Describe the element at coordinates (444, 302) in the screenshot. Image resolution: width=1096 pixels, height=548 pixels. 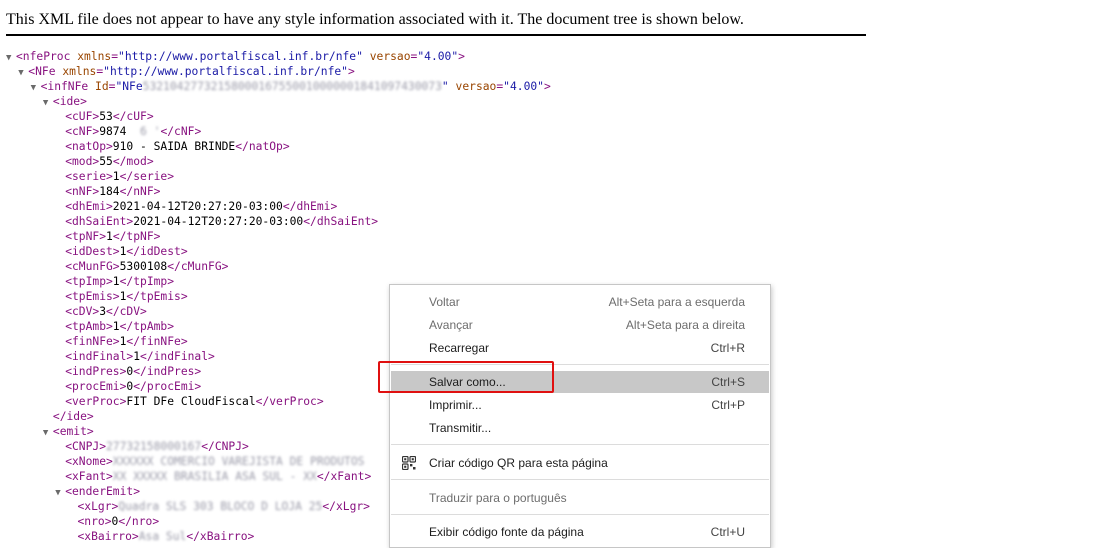
I see `menu-item-label: Voltar` at that location.